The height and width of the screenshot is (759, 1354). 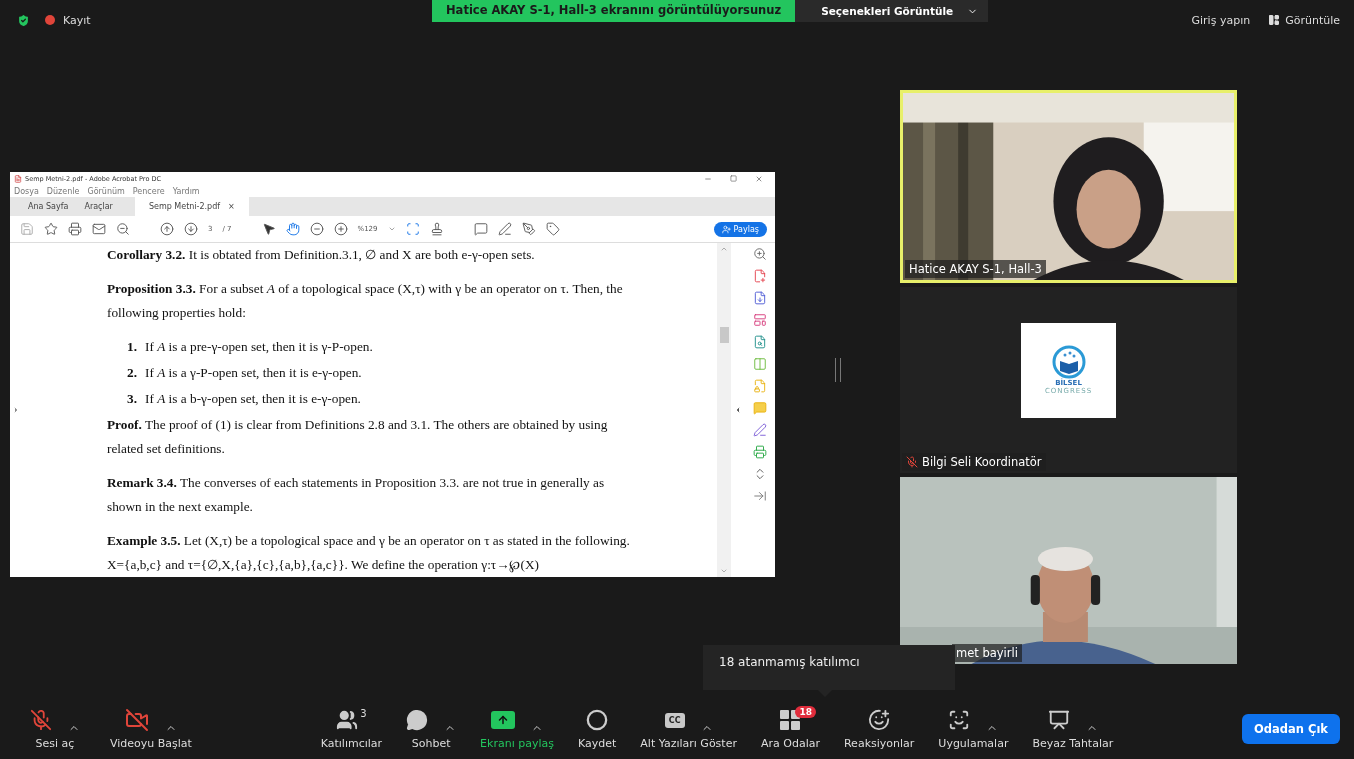 I want to click on share-button: Paylaş, so click(x=740, y=229).